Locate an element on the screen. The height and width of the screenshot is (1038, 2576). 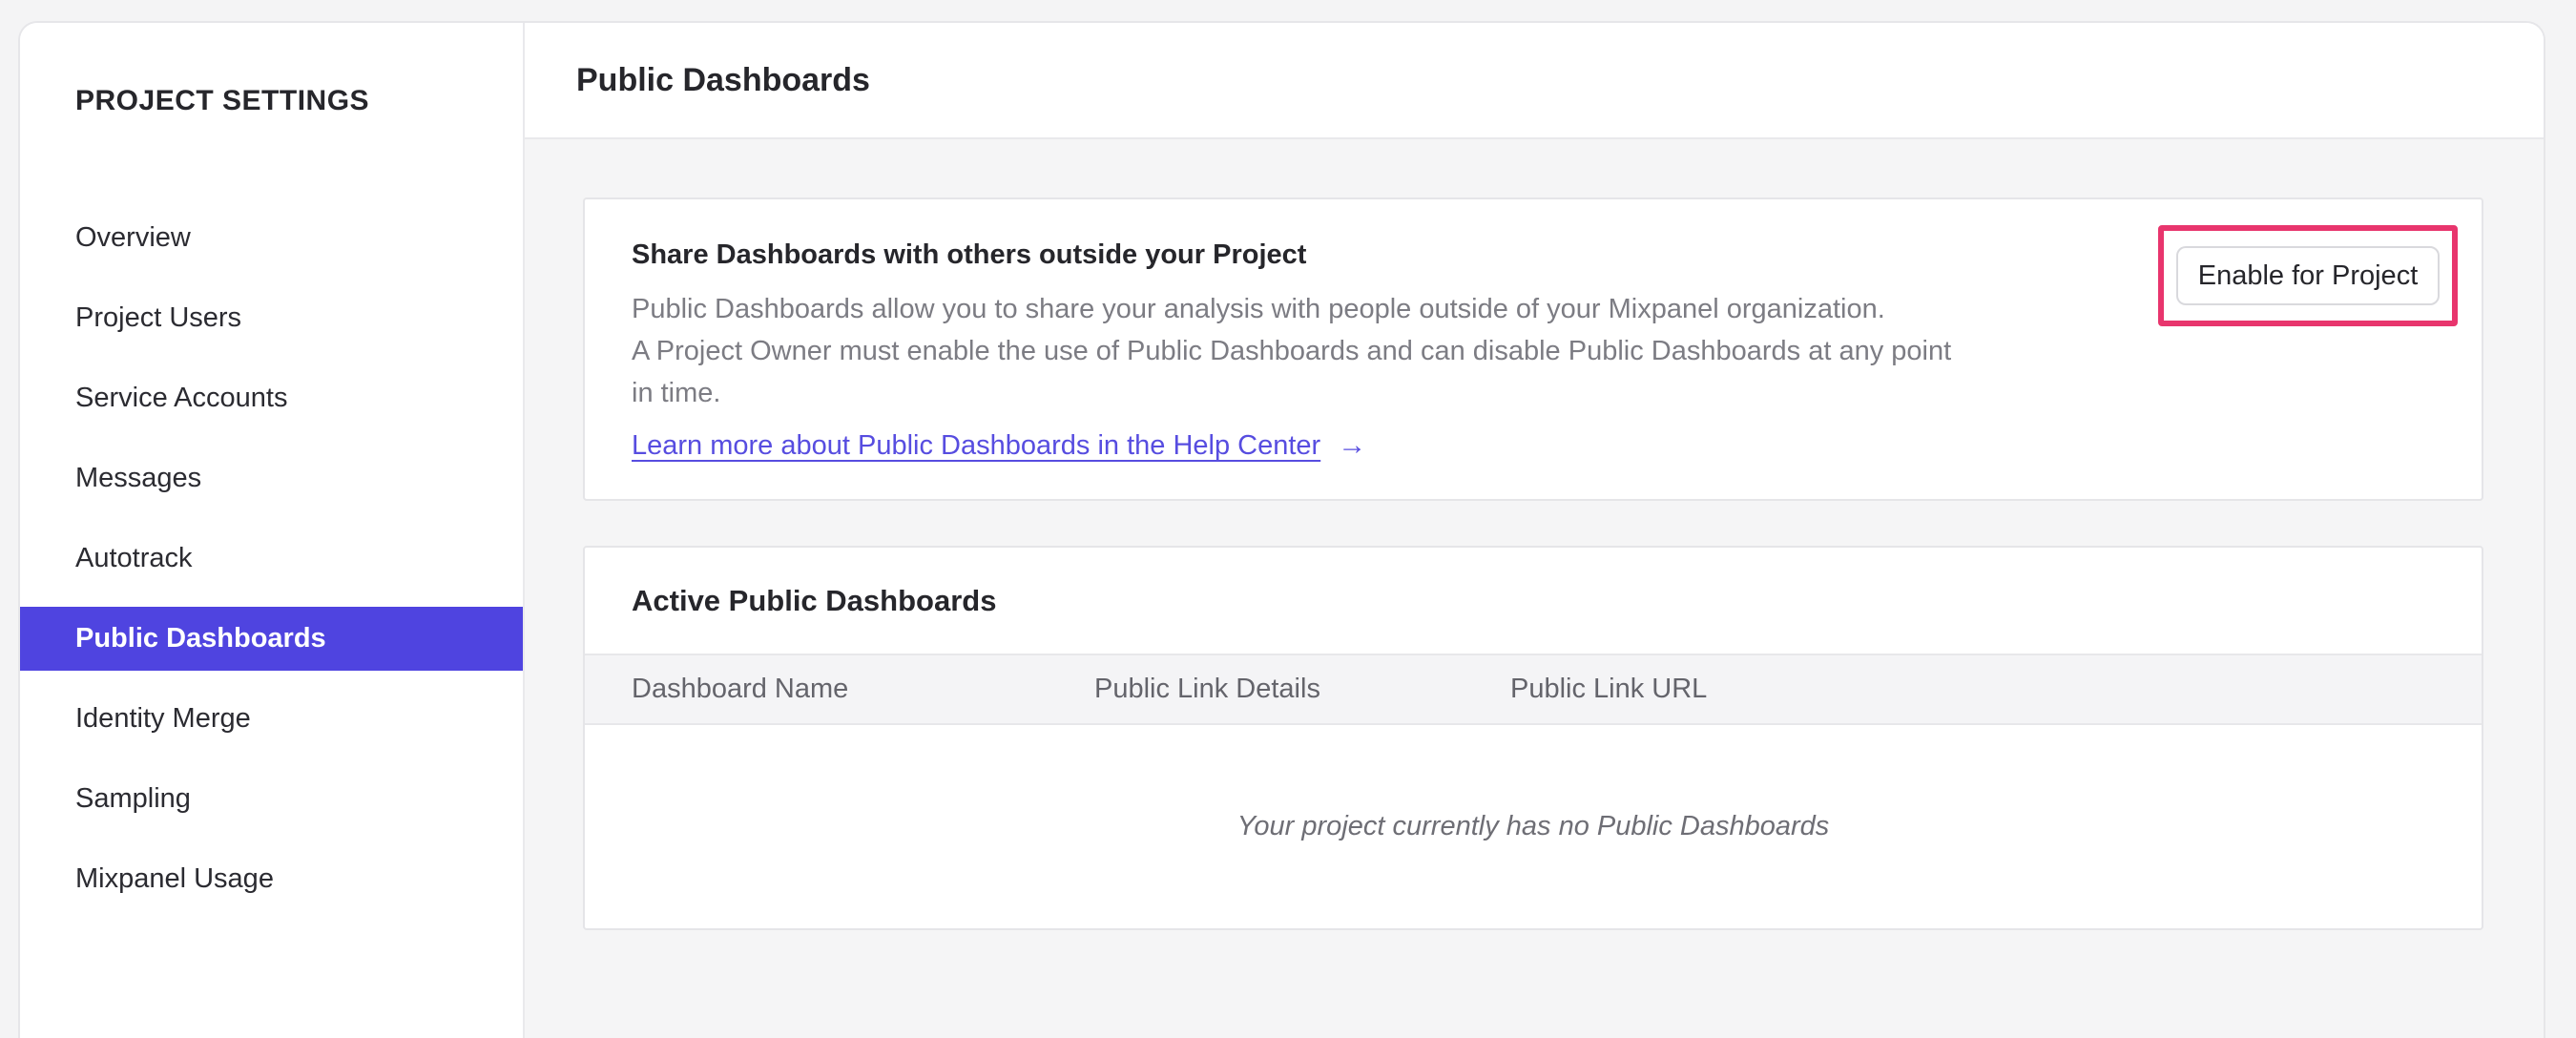
active-card-heading: Active Public Dashboards is located at coordinates (814, 600).